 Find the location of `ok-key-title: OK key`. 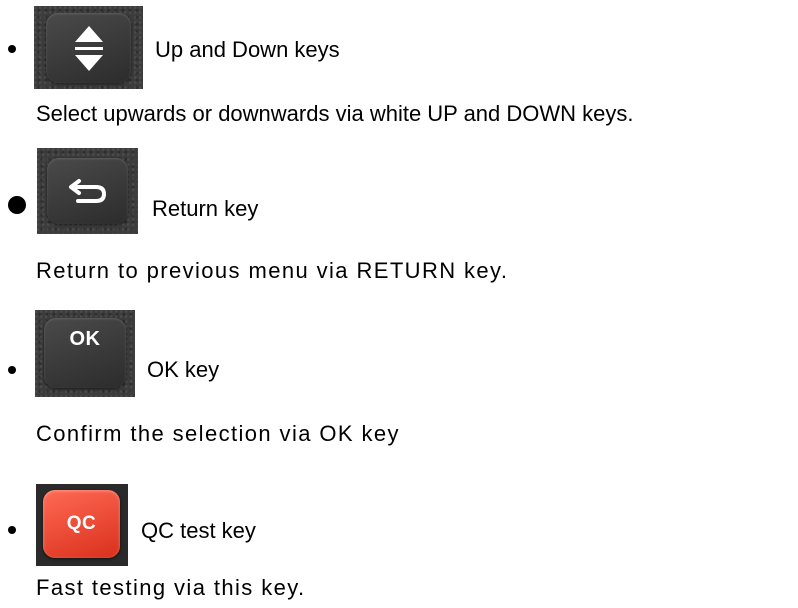

ok-key-title: OK key is located at coordinates (183, 369).